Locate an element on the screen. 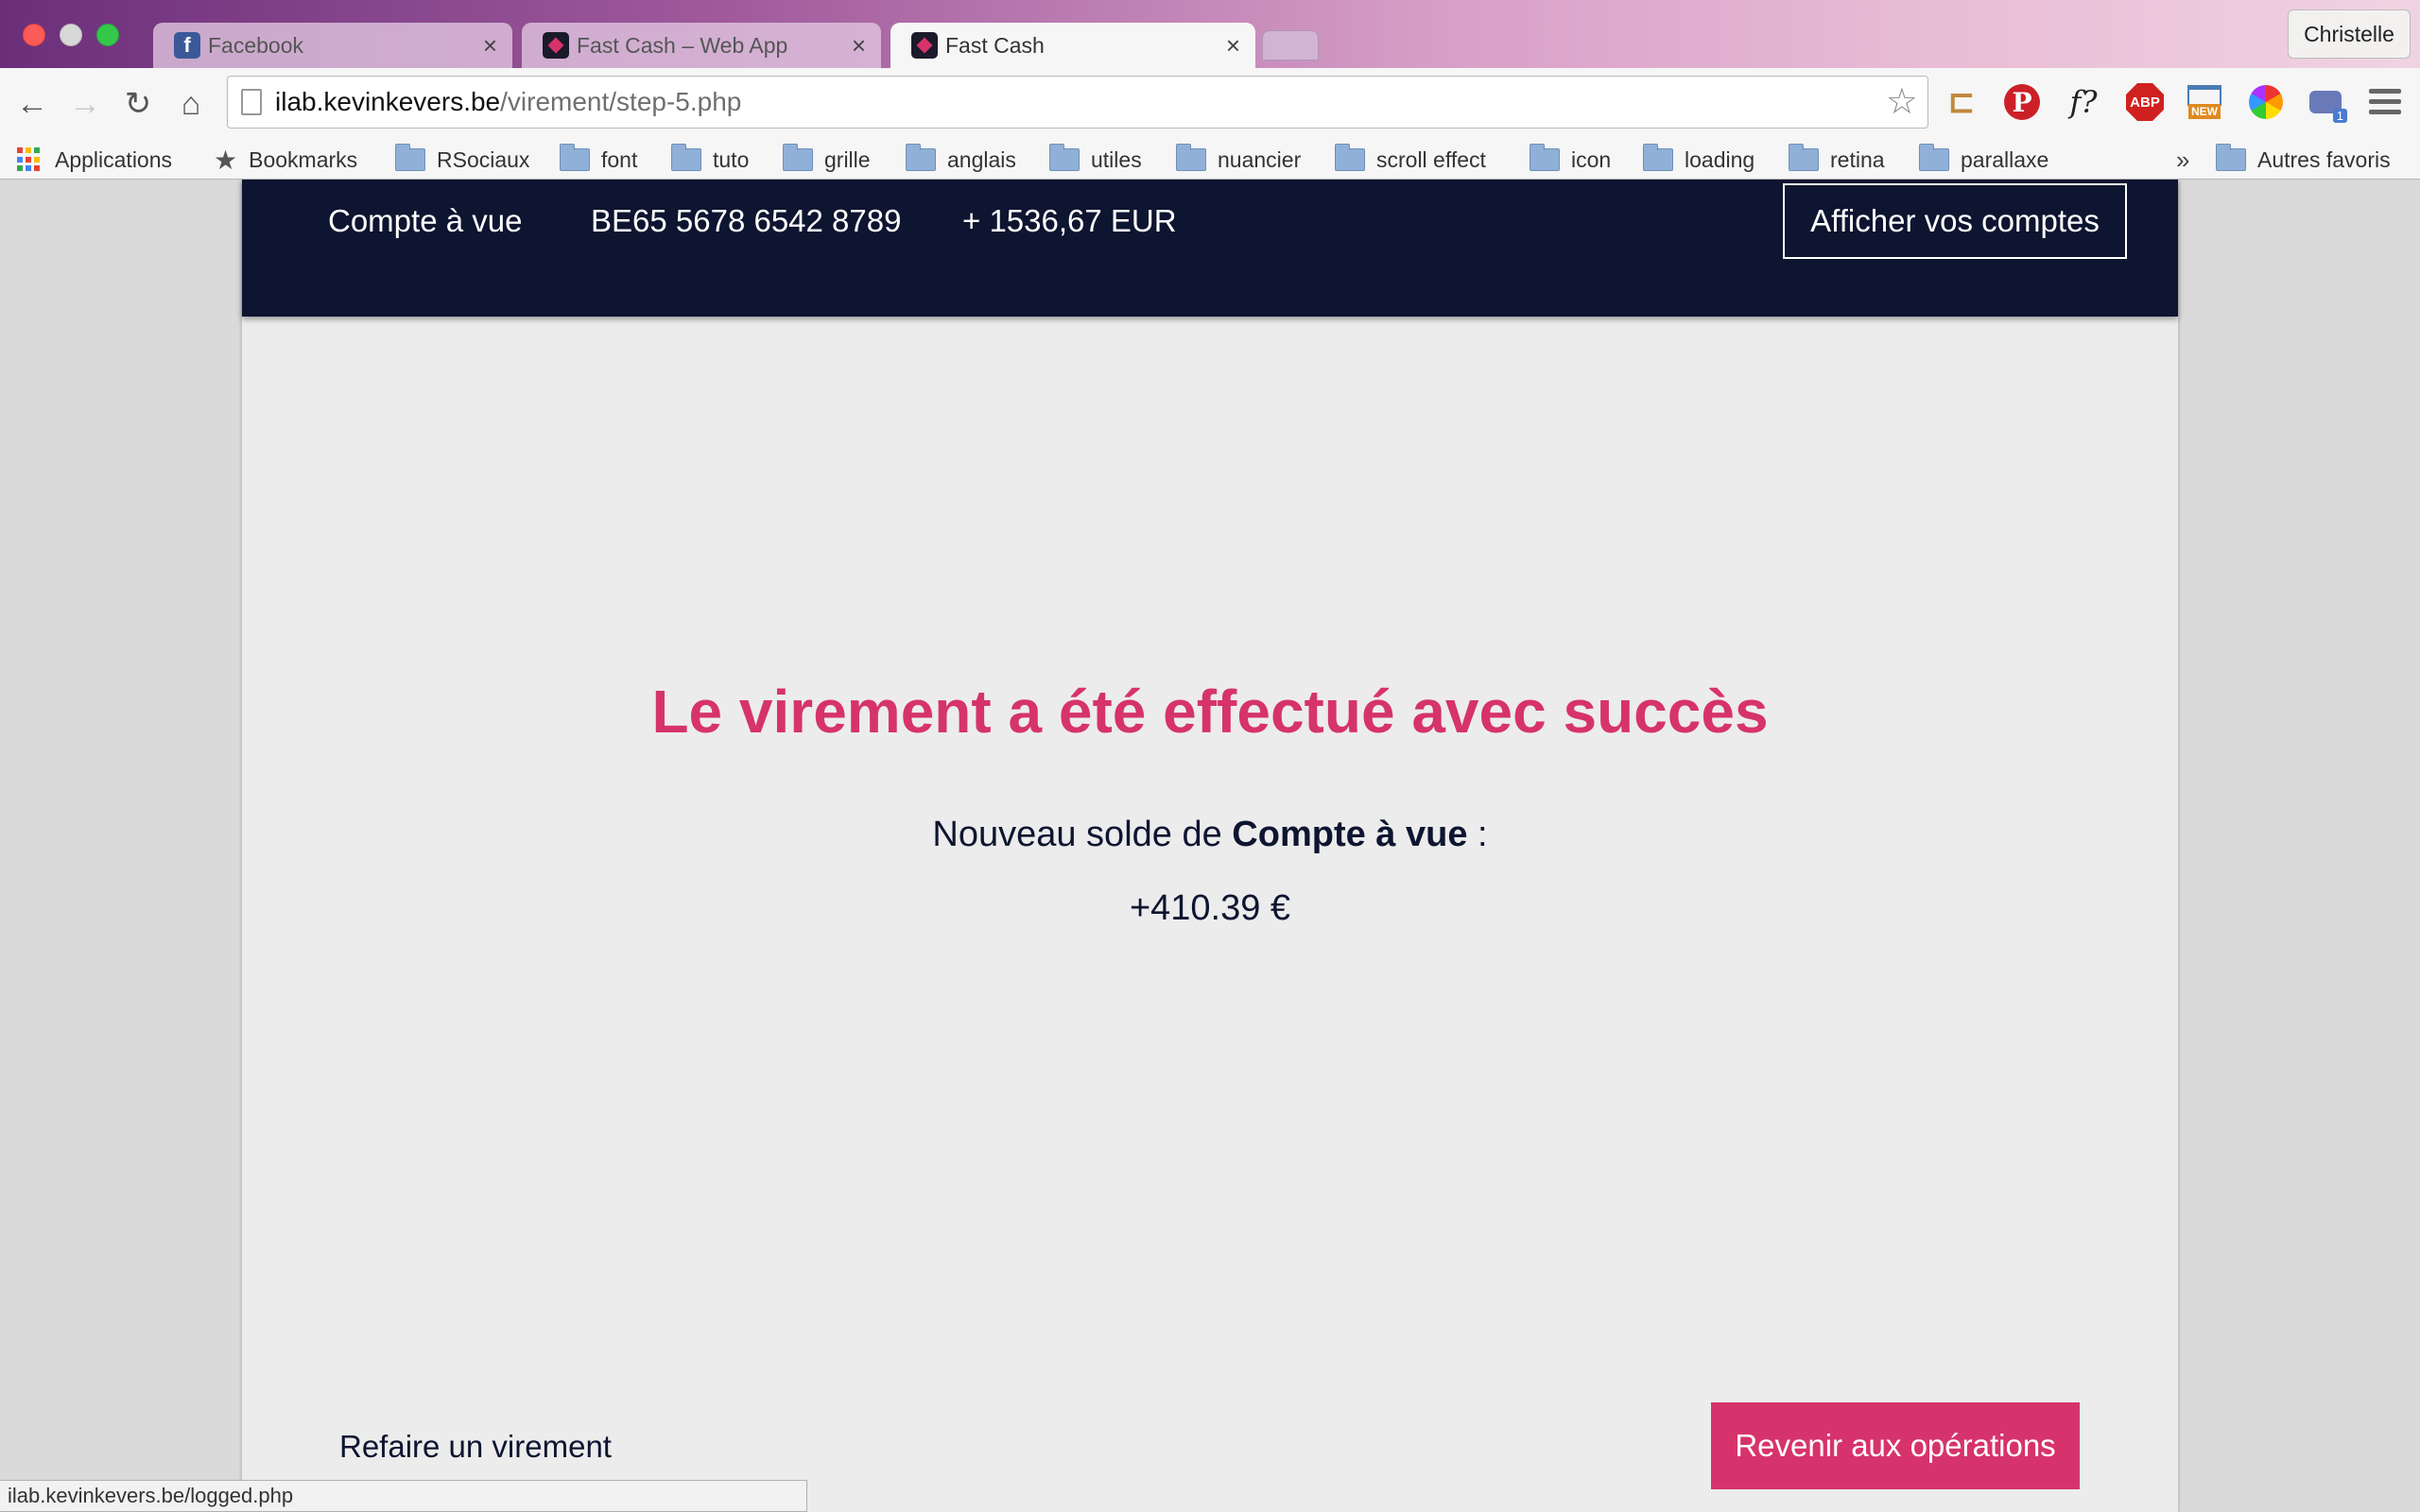  account-balance: + 1536,67 EUR is located at coordinates (1069, 220).